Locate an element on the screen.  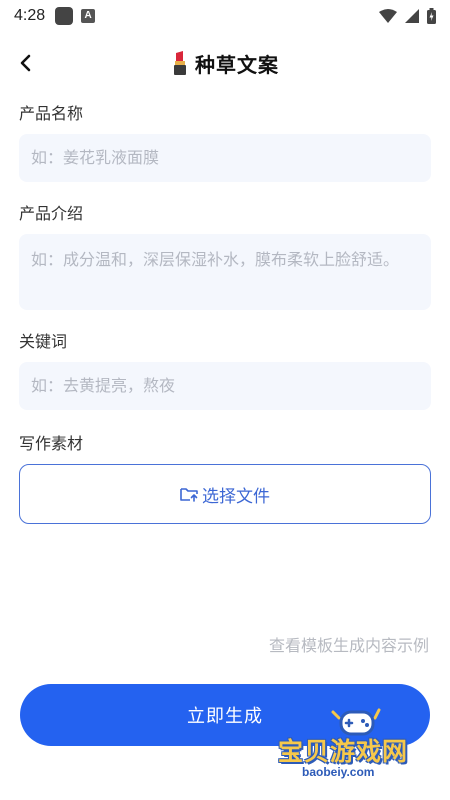
status-icons is located at coordinates (407, 16).